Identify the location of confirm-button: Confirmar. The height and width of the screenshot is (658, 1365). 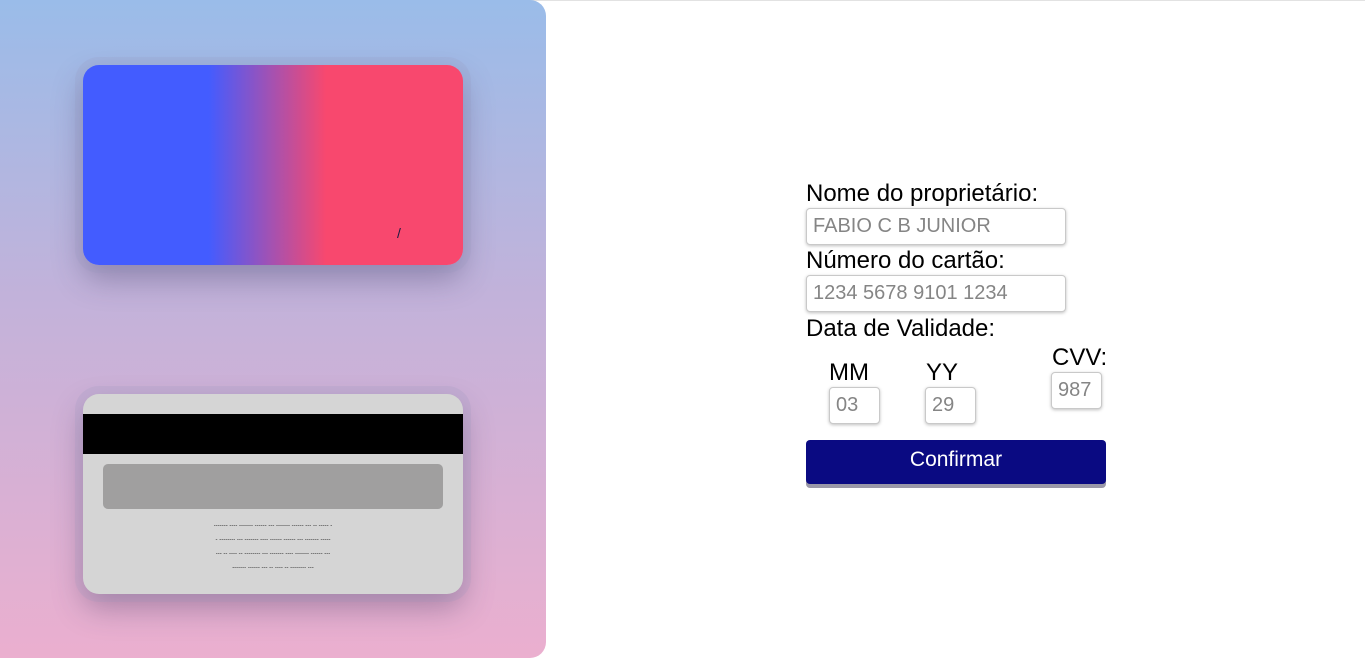
(956, 462).